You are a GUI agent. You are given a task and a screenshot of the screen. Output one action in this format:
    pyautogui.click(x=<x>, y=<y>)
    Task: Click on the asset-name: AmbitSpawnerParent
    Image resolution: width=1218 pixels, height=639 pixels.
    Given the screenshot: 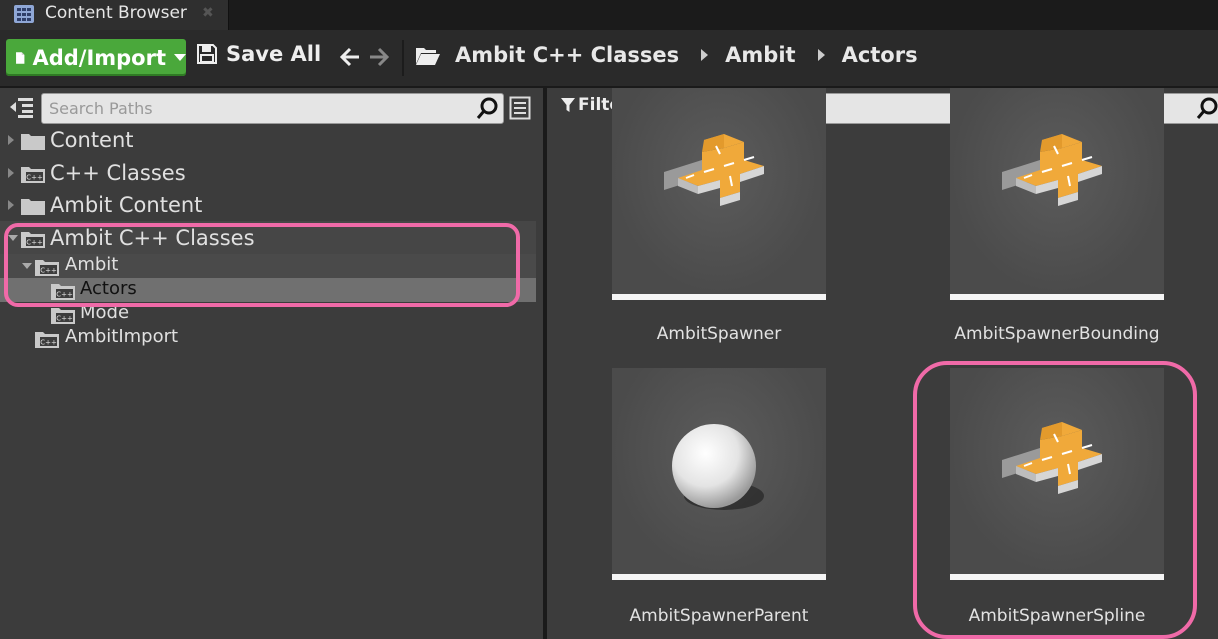 What is the action you would take?
    pyautogui.click(x=719, y=616)
    